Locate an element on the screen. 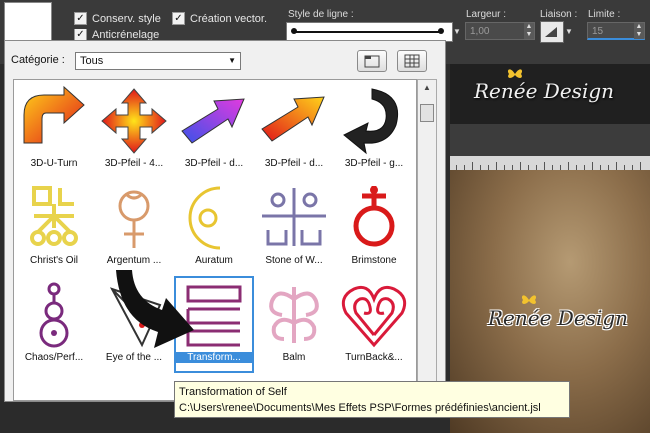 This screenshot has width=650, height=433. antialias-checkbox: ✓ Anticrénelage is located at coordinates (116, 34).